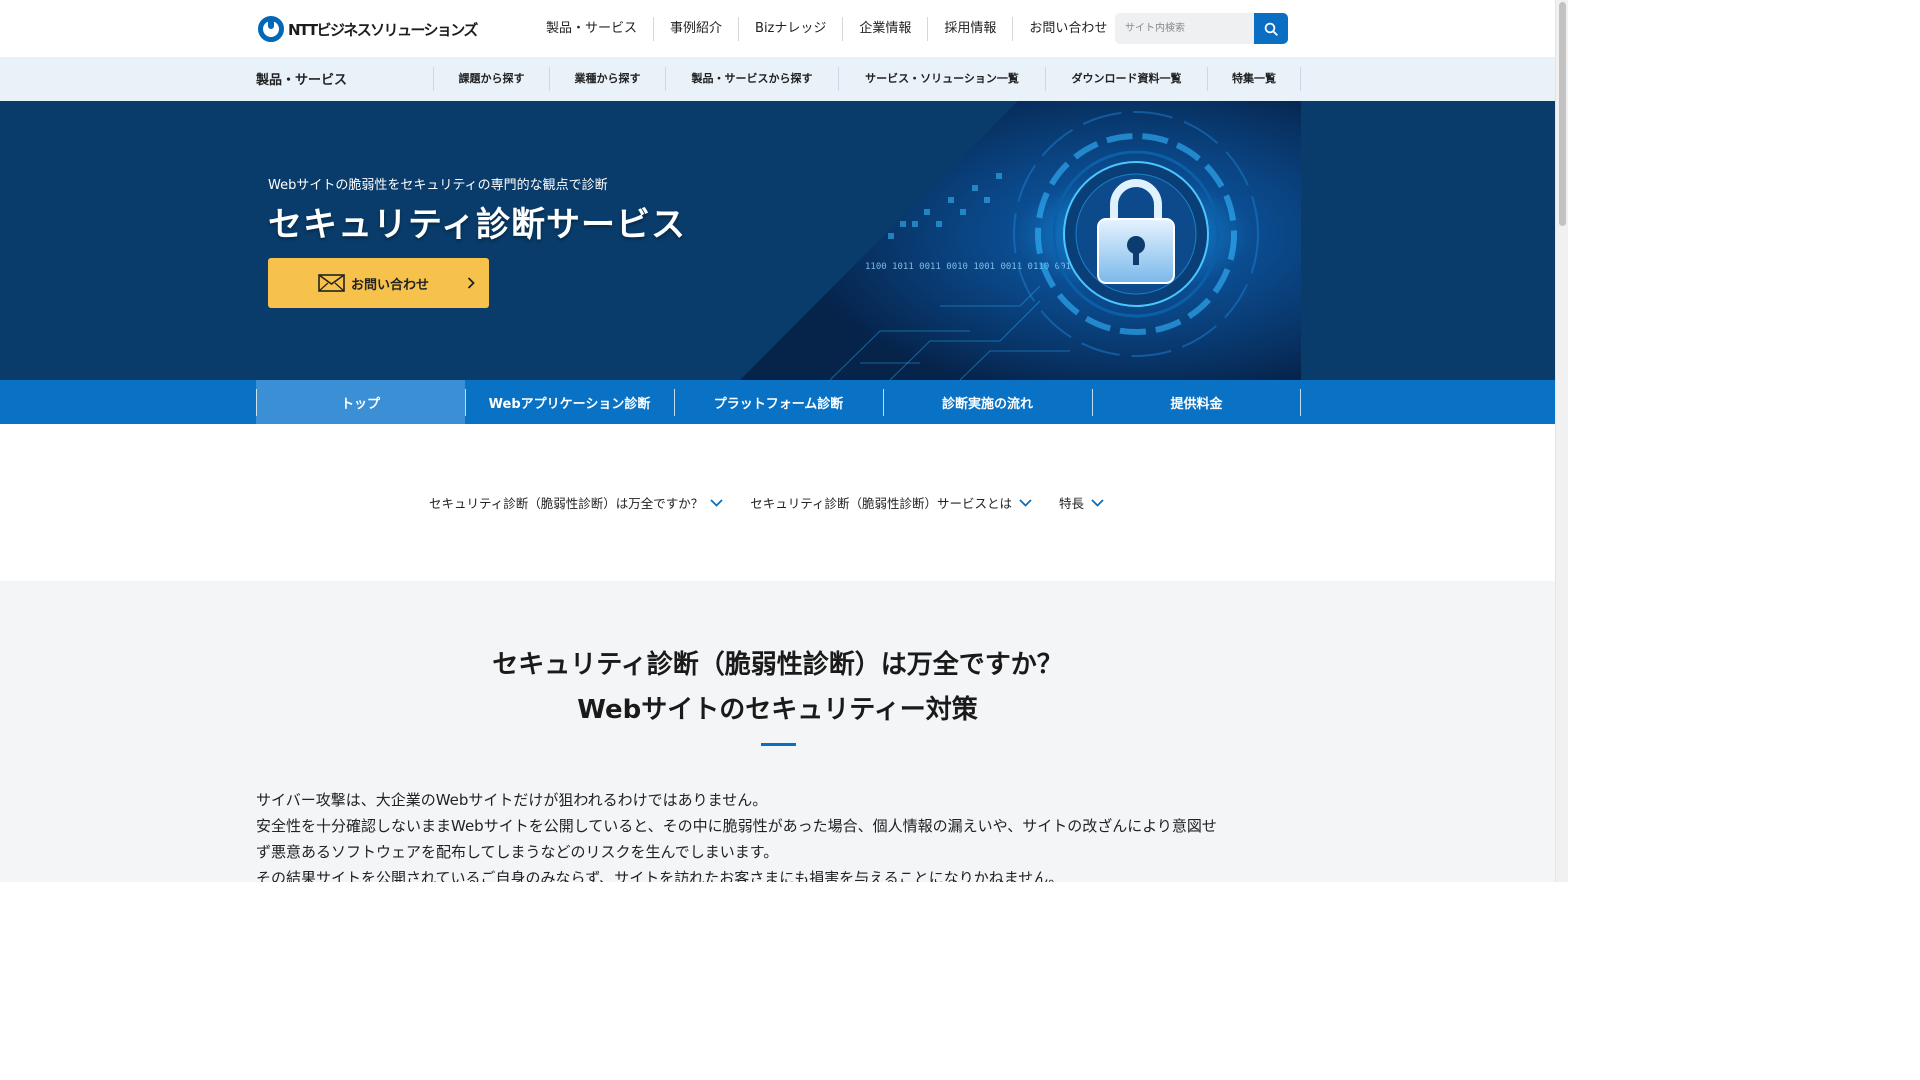  I want to click on hero-contact-button: お問い合わせ, so click(378, 283).